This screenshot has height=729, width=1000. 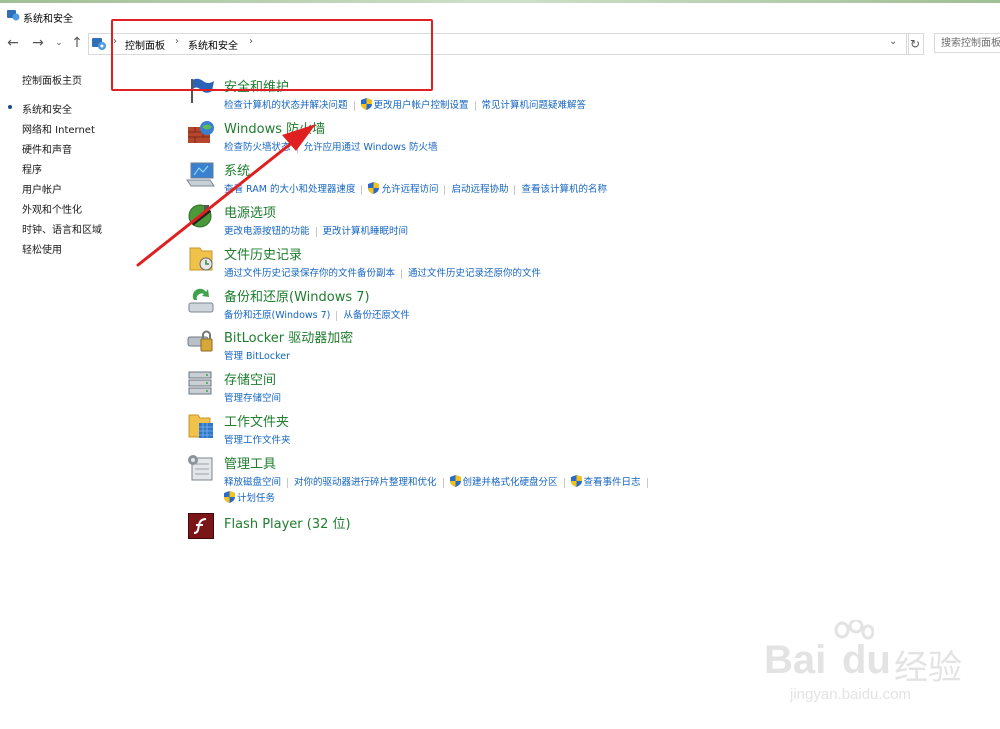 I want to click on up-arrow-icon: ↑, so click(x=77, y=43).